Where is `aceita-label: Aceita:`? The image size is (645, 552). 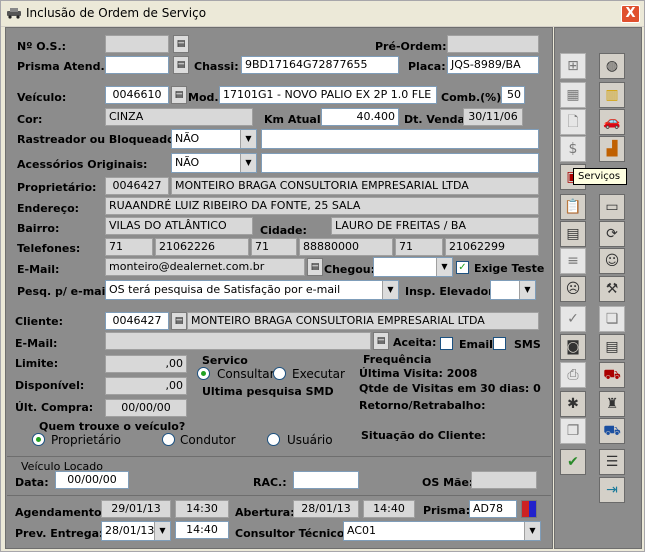
aceita-label: Aceita: is located at coordinates (415, 342).